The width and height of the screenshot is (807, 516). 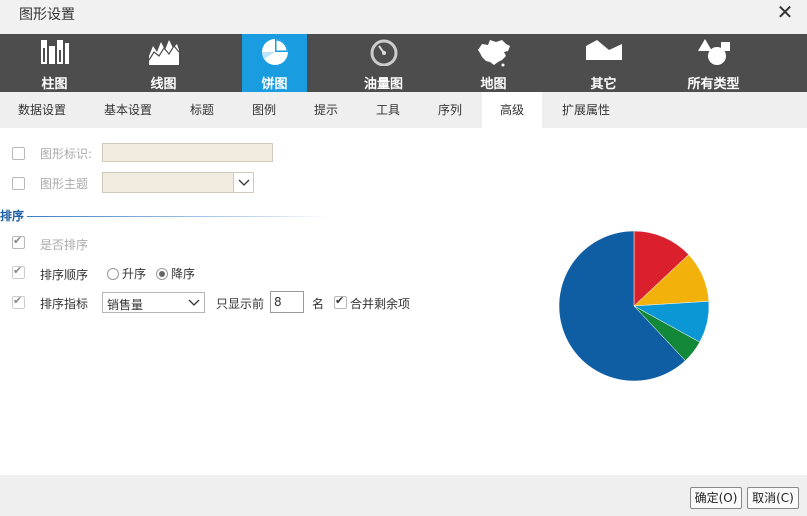 I want to click on bar-chart-icon, so click(x=54, y=52).